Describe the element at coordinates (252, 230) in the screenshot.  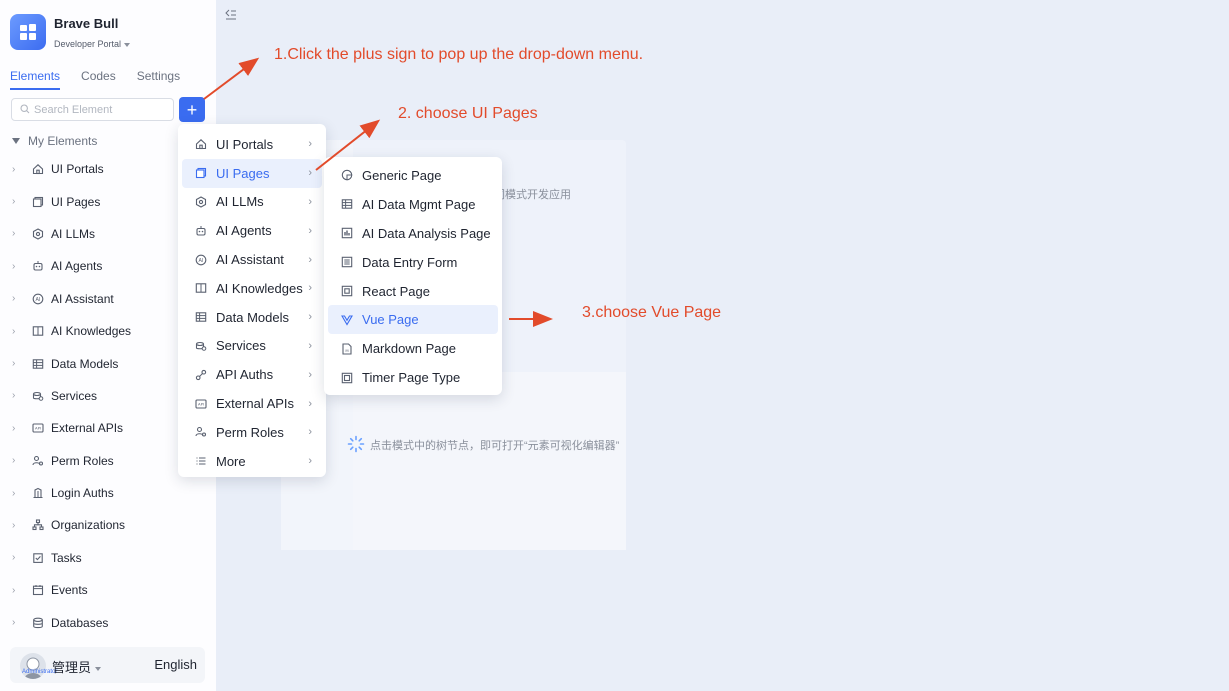
I see `menu-item-ai-agents: AI Agents ›` at that location.